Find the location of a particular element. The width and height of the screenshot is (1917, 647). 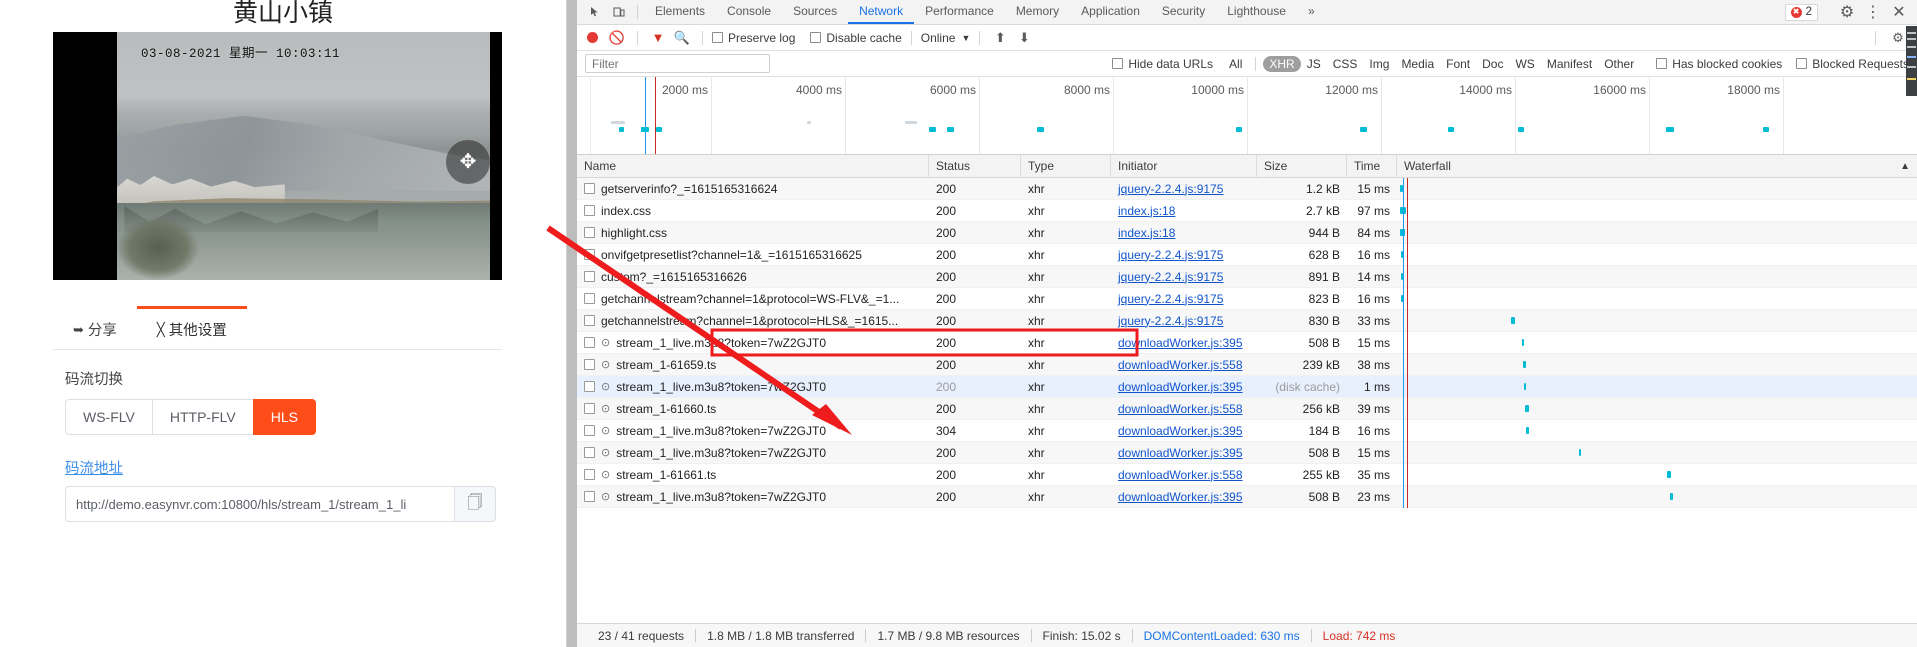

filter-type-manifest: Manifest is located at coordinates (1569, 64).